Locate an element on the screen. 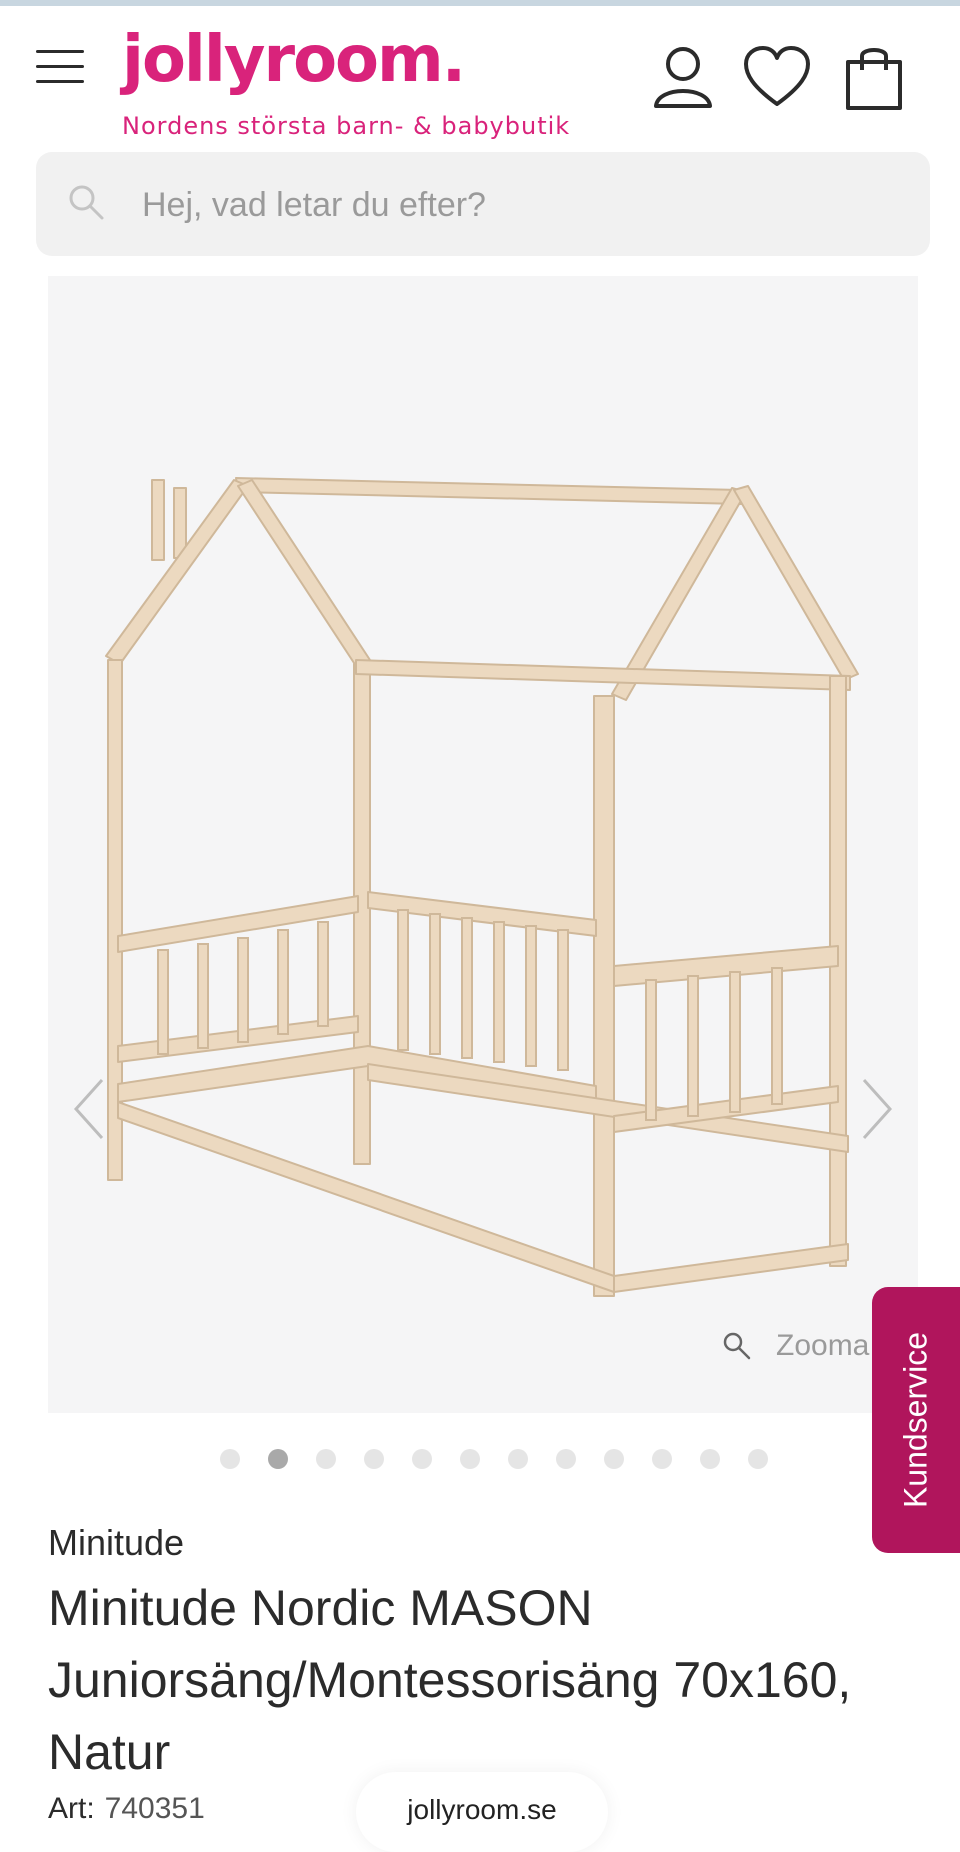 This screenshot has height=1852, width=960. browser-url: jollyroom.se is located at coordinates (482, 1809).